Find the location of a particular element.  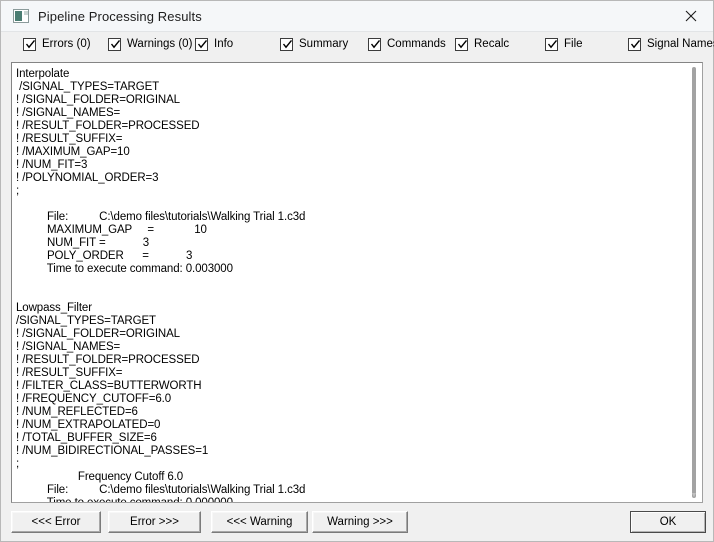

scrollbar-thumb is located at coordinates (694, 282).